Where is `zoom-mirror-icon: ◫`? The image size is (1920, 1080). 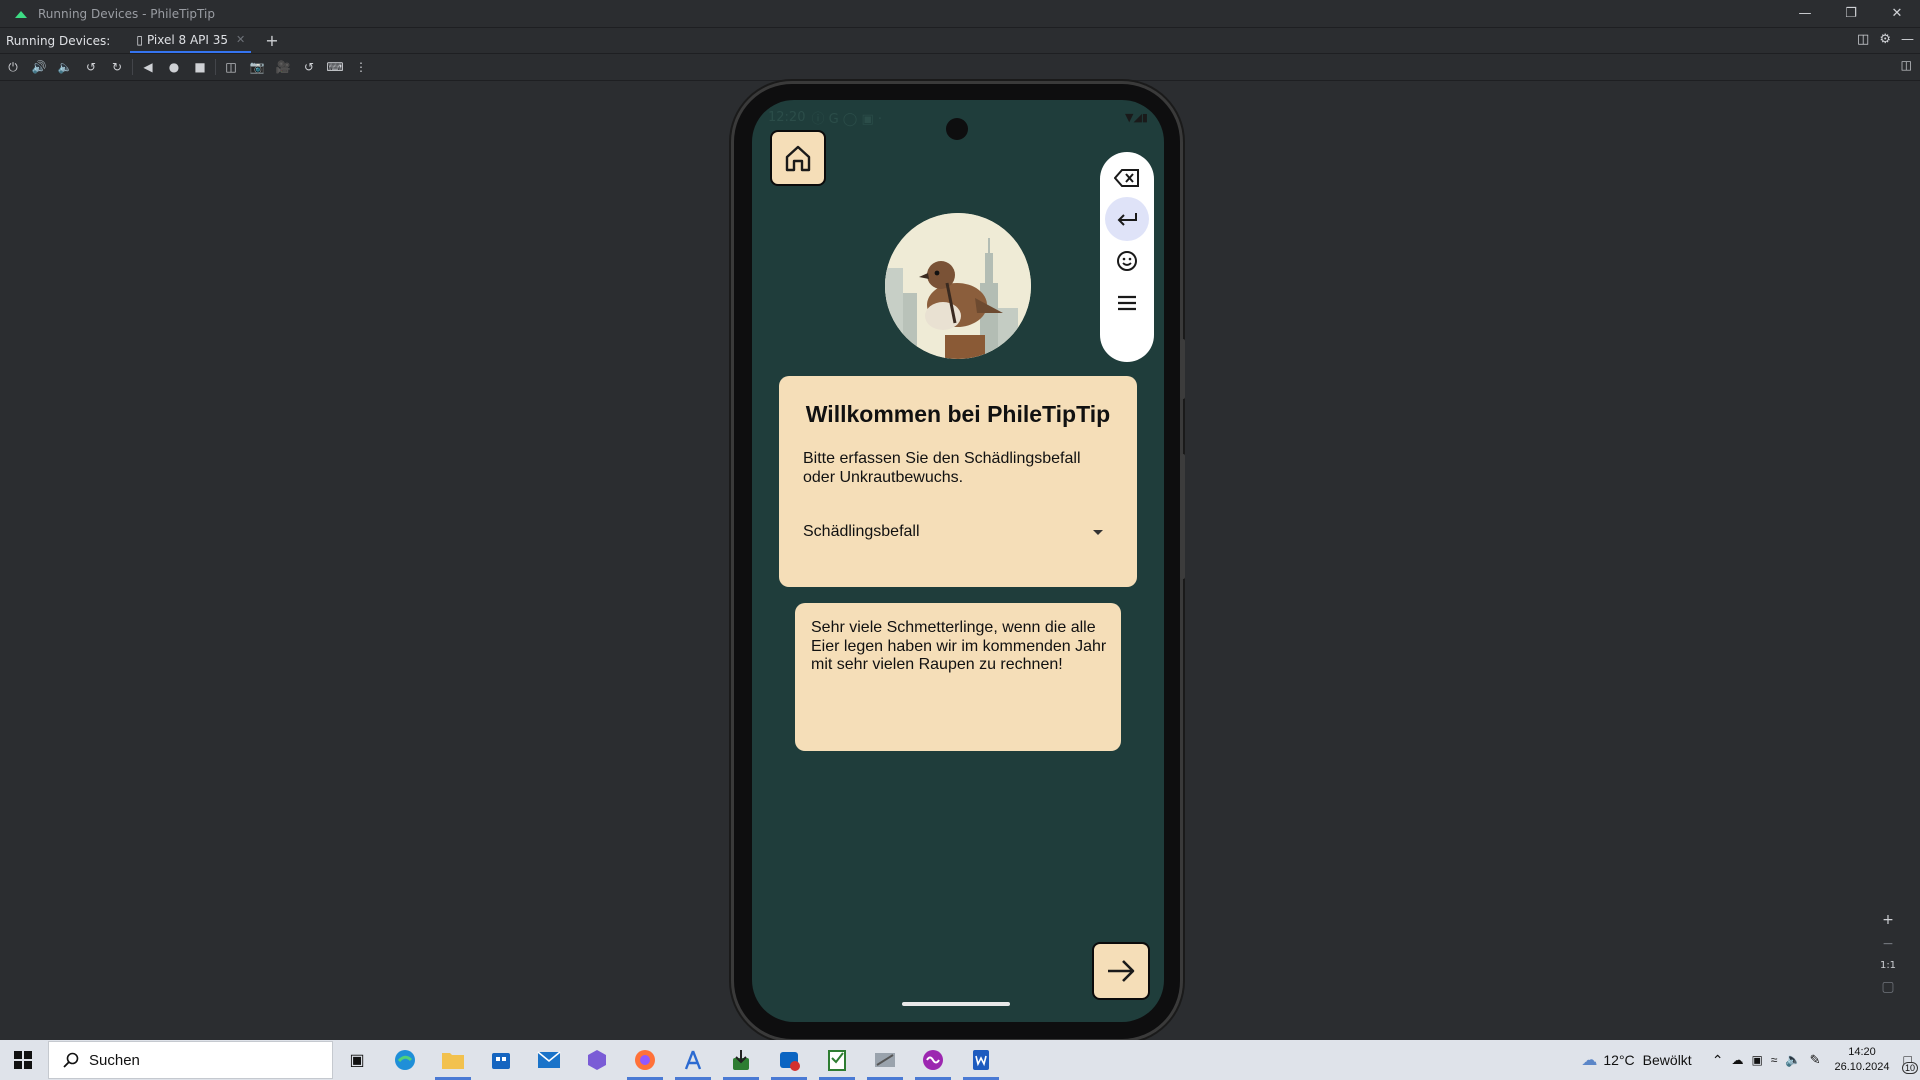 zoom-mirror-icon: ◫ is located at coordinates (1906, 65).